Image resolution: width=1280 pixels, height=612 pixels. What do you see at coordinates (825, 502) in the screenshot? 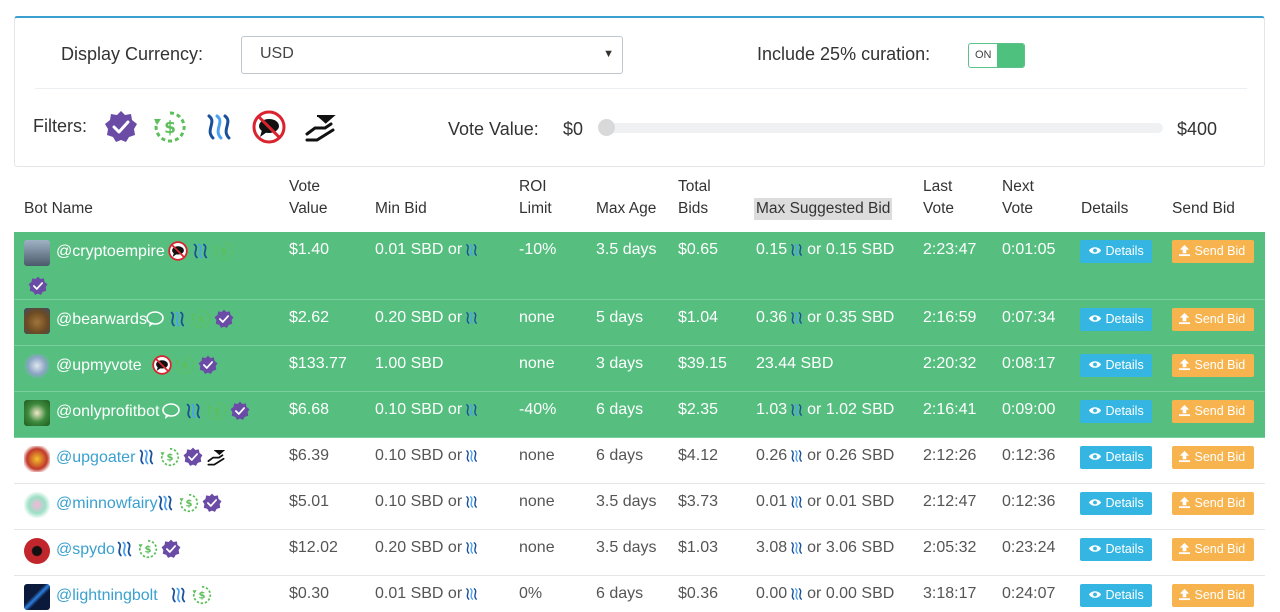
I see `max-suggested-bid: 0.01 or 0.01 SBD` at bounding box center [825, 502].